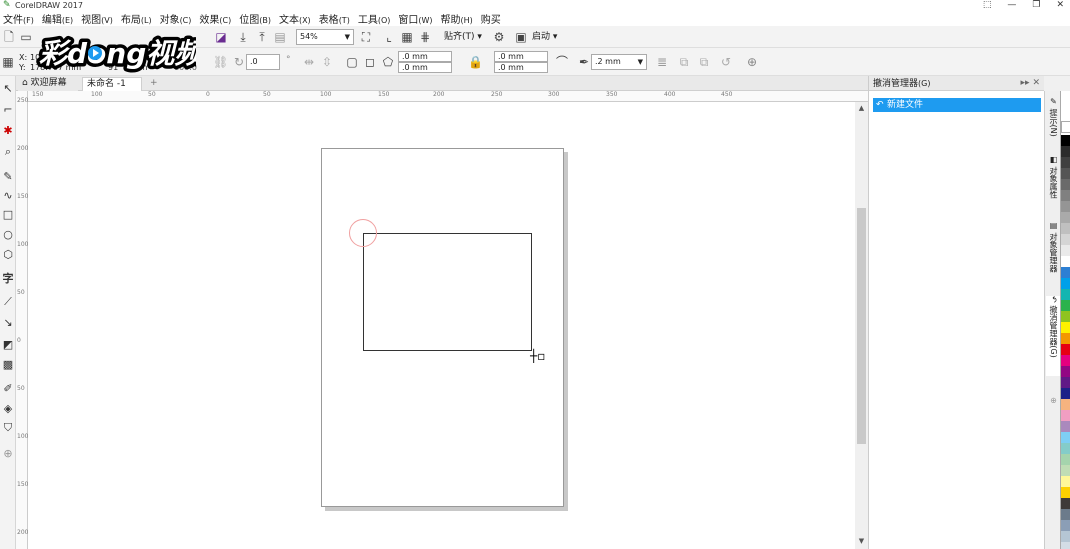  Describe the element at coordinates (378, 18) in the screenshot. I see `menu-tools: 工具(O)` at that location.